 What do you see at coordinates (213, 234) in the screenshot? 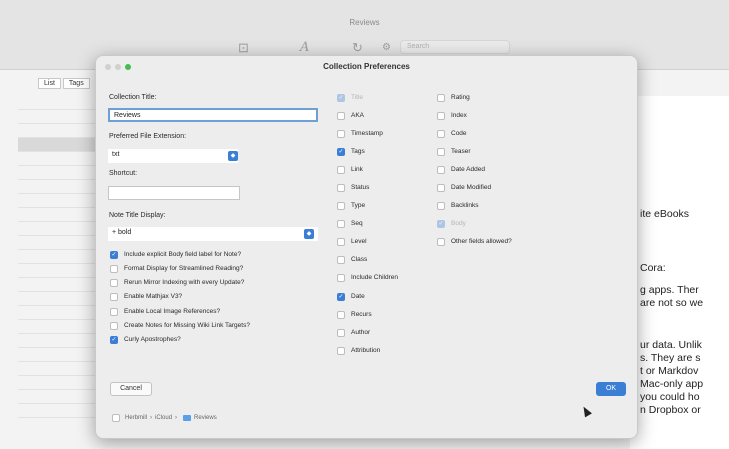
I see `note-title-display-select: + bold` at bounding box center [213, 234].